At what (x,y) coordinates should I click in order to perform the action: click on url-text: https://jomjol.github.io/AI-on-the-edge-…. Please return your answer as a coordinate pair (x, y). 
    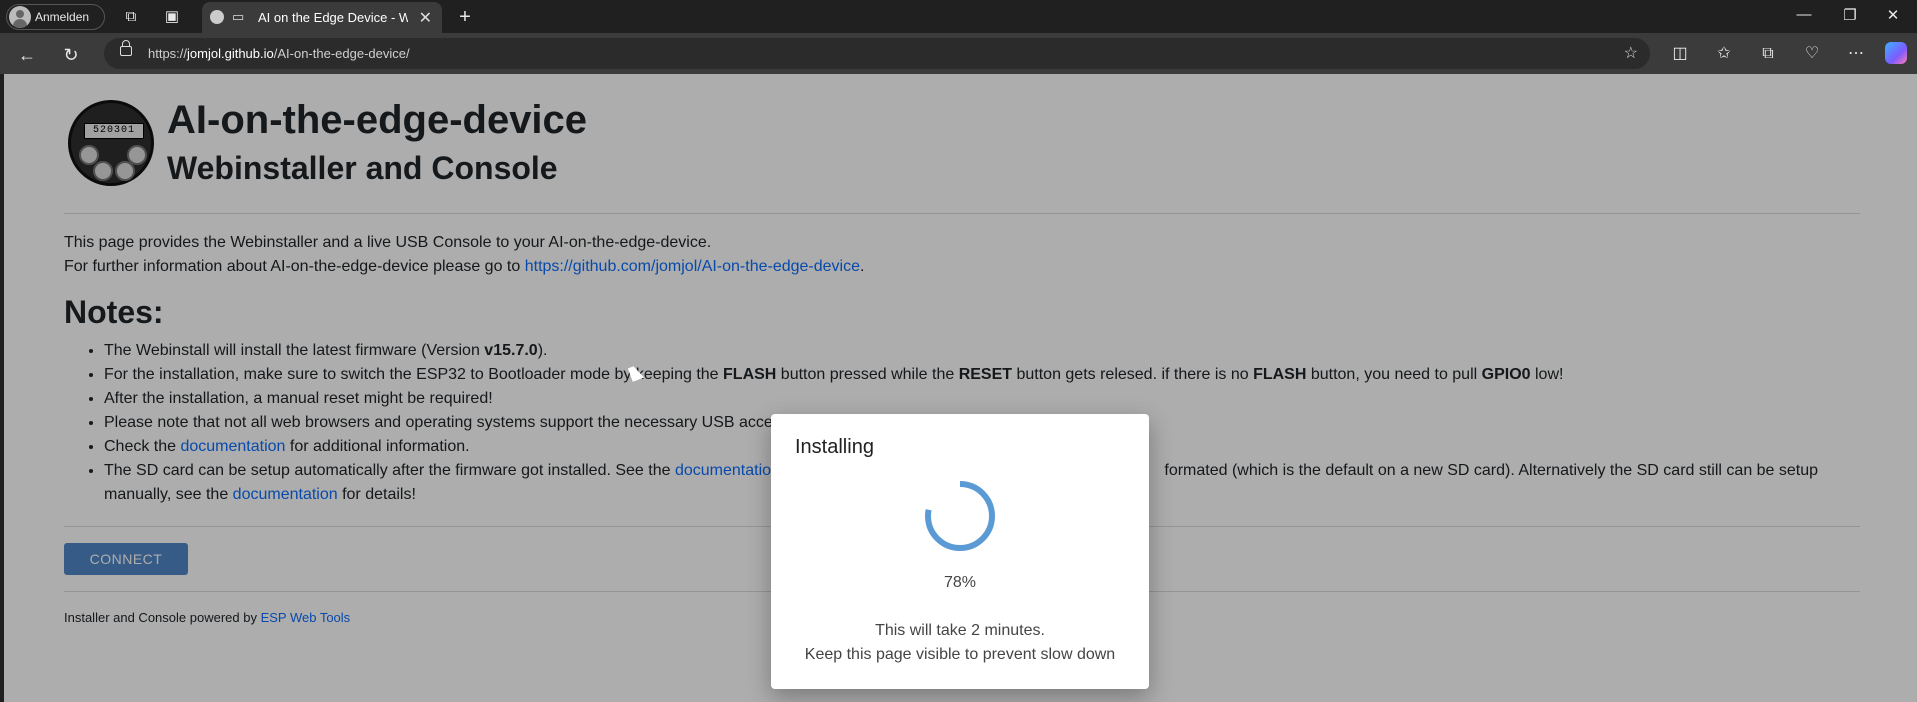
    Looking at the image, I should click on (279, 53).